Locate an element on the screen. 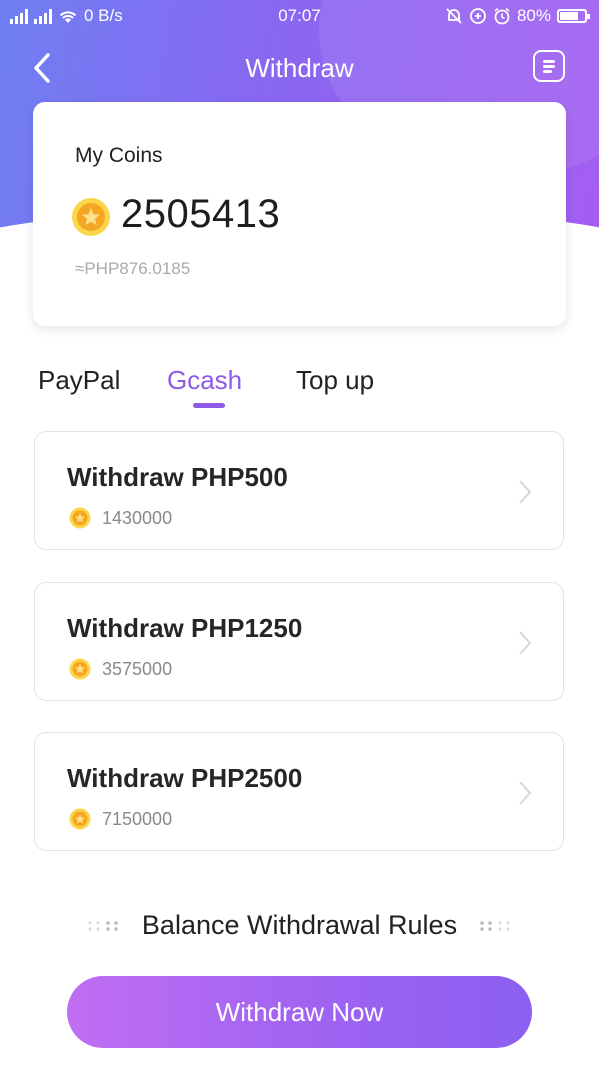 The width and height of the screenshot is (599, 1065). battery-level is located at coordinates (569, 16).